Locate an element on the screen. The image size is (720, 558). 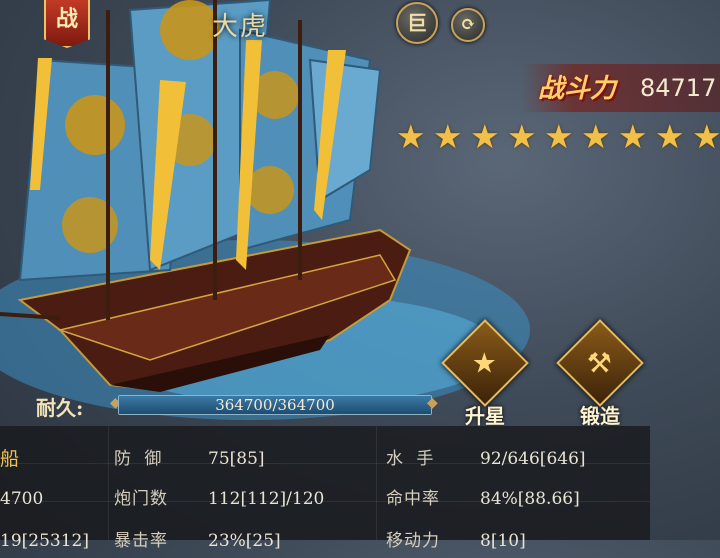
forge-button: ⚒ 锻造 is located at coordinates (600, 374).